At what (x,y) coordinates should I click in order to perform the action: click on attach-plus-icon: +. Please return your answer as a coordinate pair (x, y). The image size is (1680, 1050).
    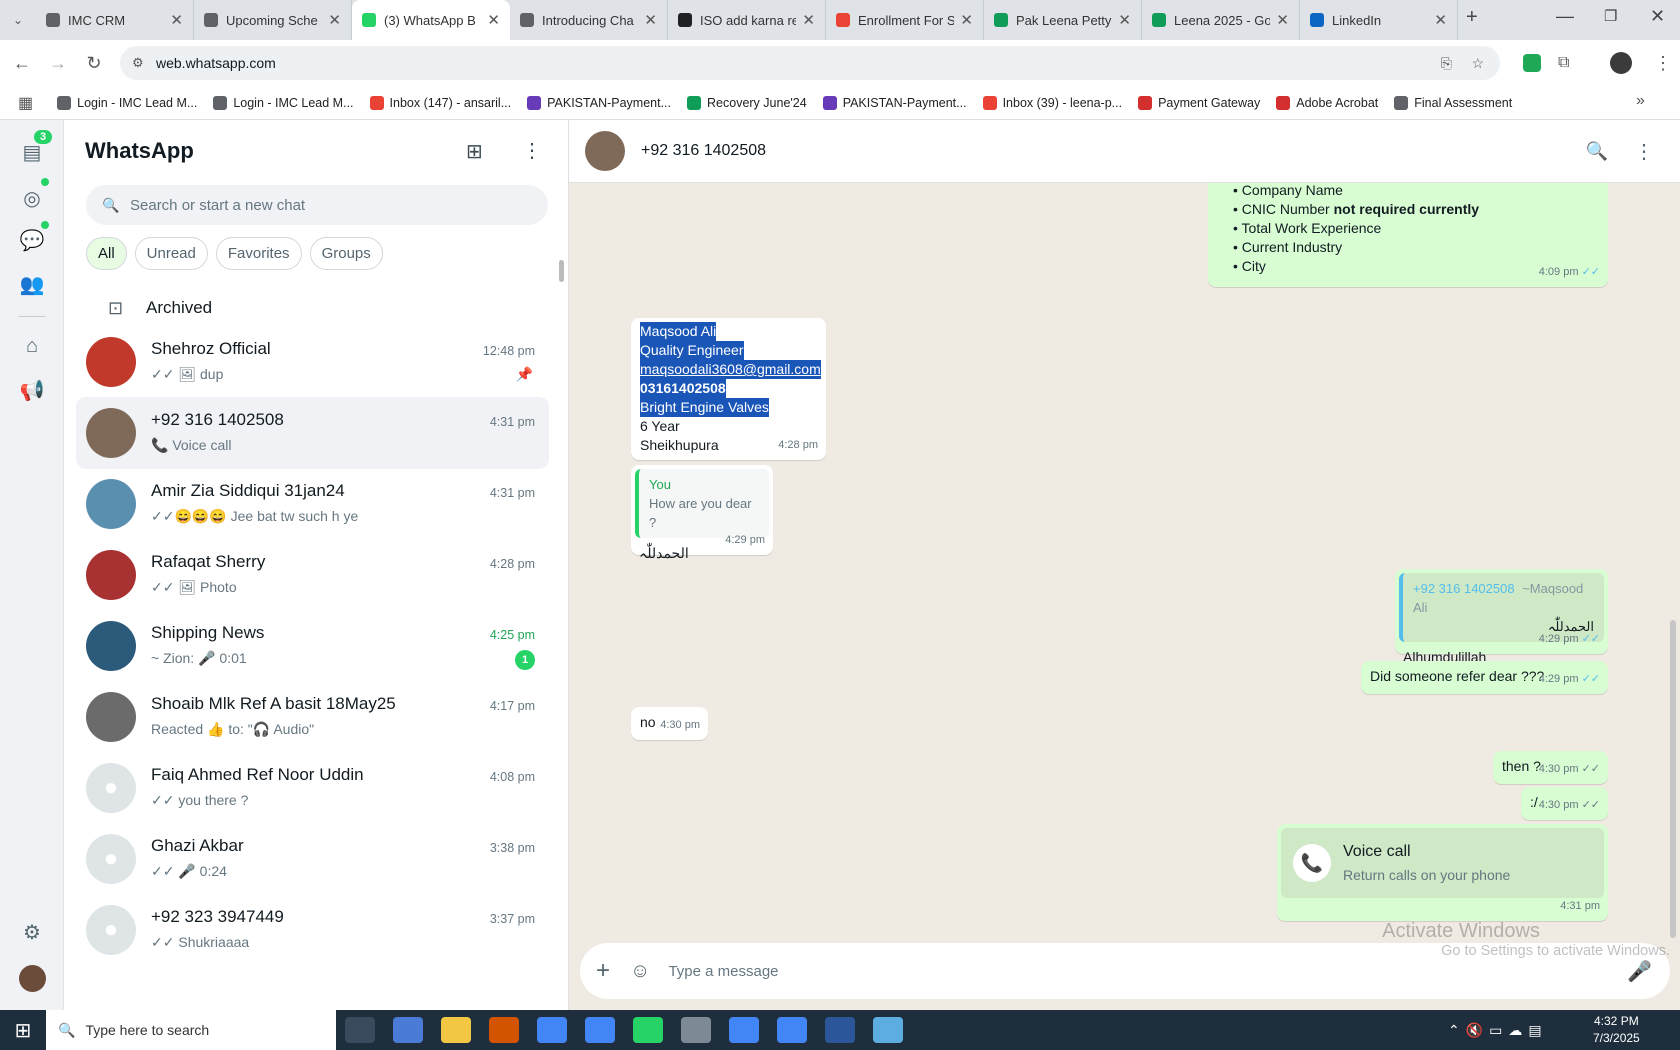
    Looking at the image, I should click on (603, 971).